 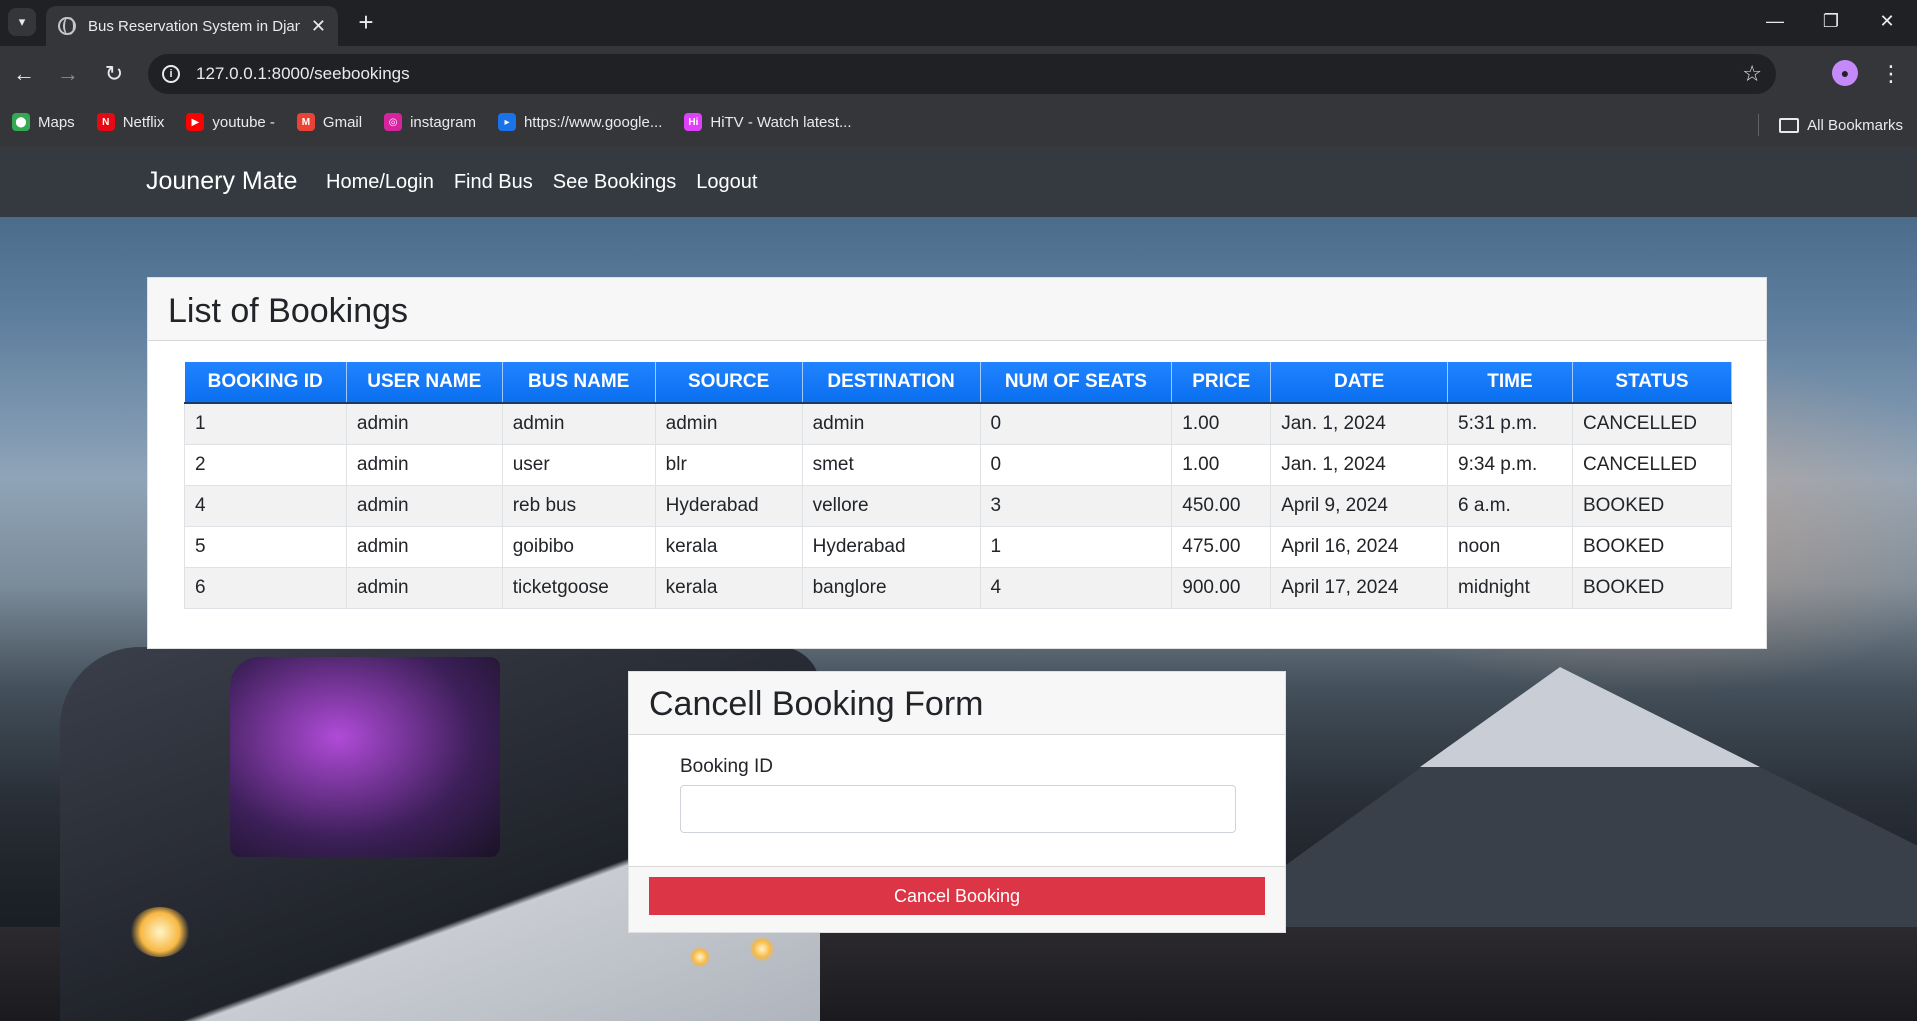 What do you see at coordinates (1510, 546) in the screenshot?
I see `table-cell: noon` at bounding box center [1510, 546].